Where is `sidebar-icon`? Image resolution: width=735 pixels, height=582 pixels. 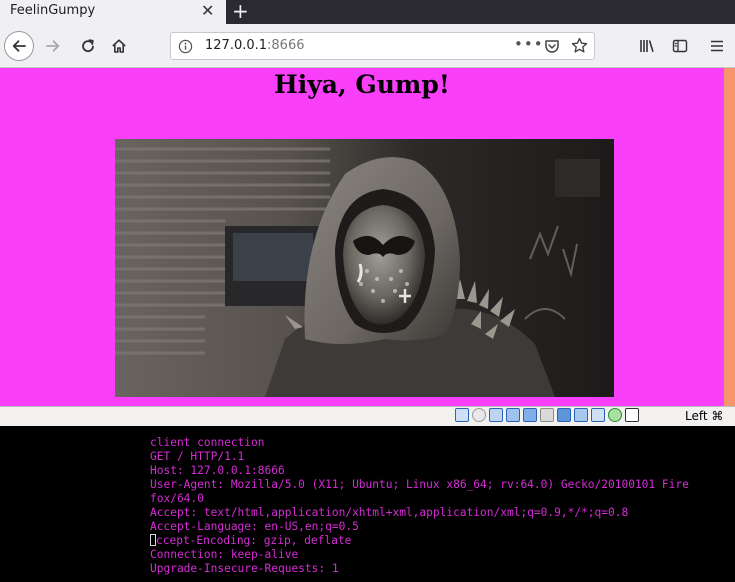 sidebar-icon is located at coordinates (680, 46).